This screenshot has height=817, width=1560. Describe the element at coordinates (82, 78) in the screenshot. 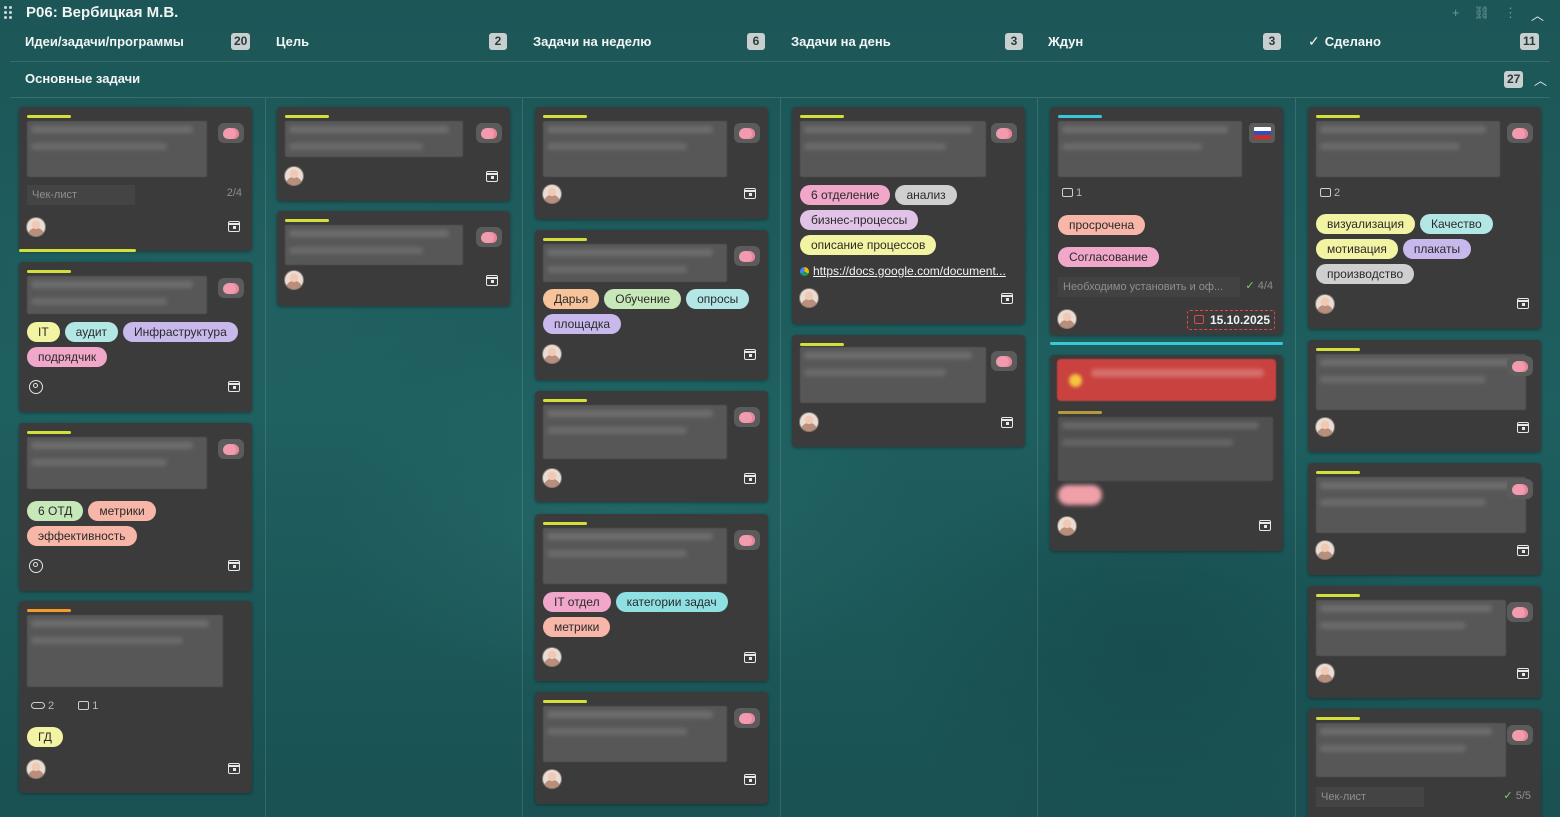

I see `swimlane-title: Основные задачи` at that location.